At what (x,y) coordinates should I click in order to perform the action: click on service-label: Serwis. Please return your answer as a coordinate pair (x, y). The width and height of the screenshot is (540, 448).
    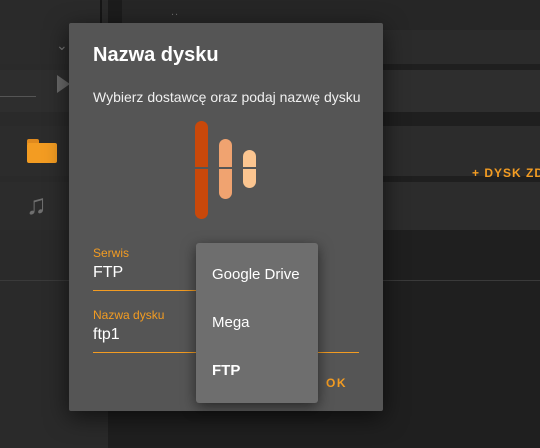
    Looking at the image, I should click on (111, 253).